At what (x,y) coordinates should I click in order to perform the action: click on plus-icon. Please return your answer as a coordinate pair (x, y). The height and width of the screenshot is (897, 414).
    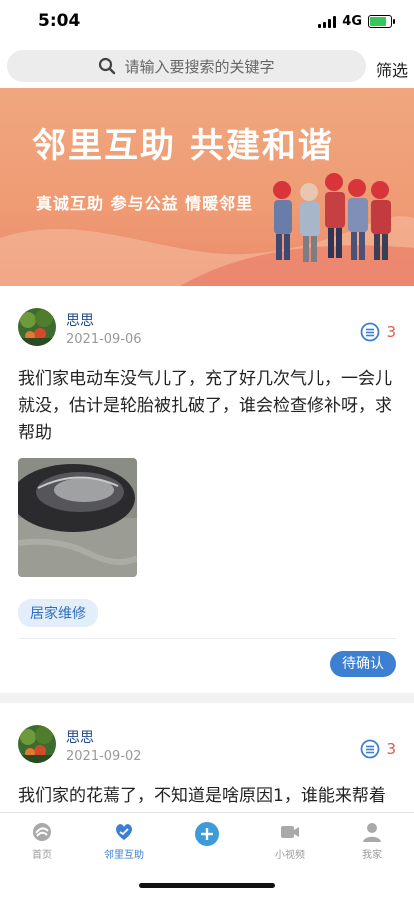
    Looking at the image, I should click on (207, 834).